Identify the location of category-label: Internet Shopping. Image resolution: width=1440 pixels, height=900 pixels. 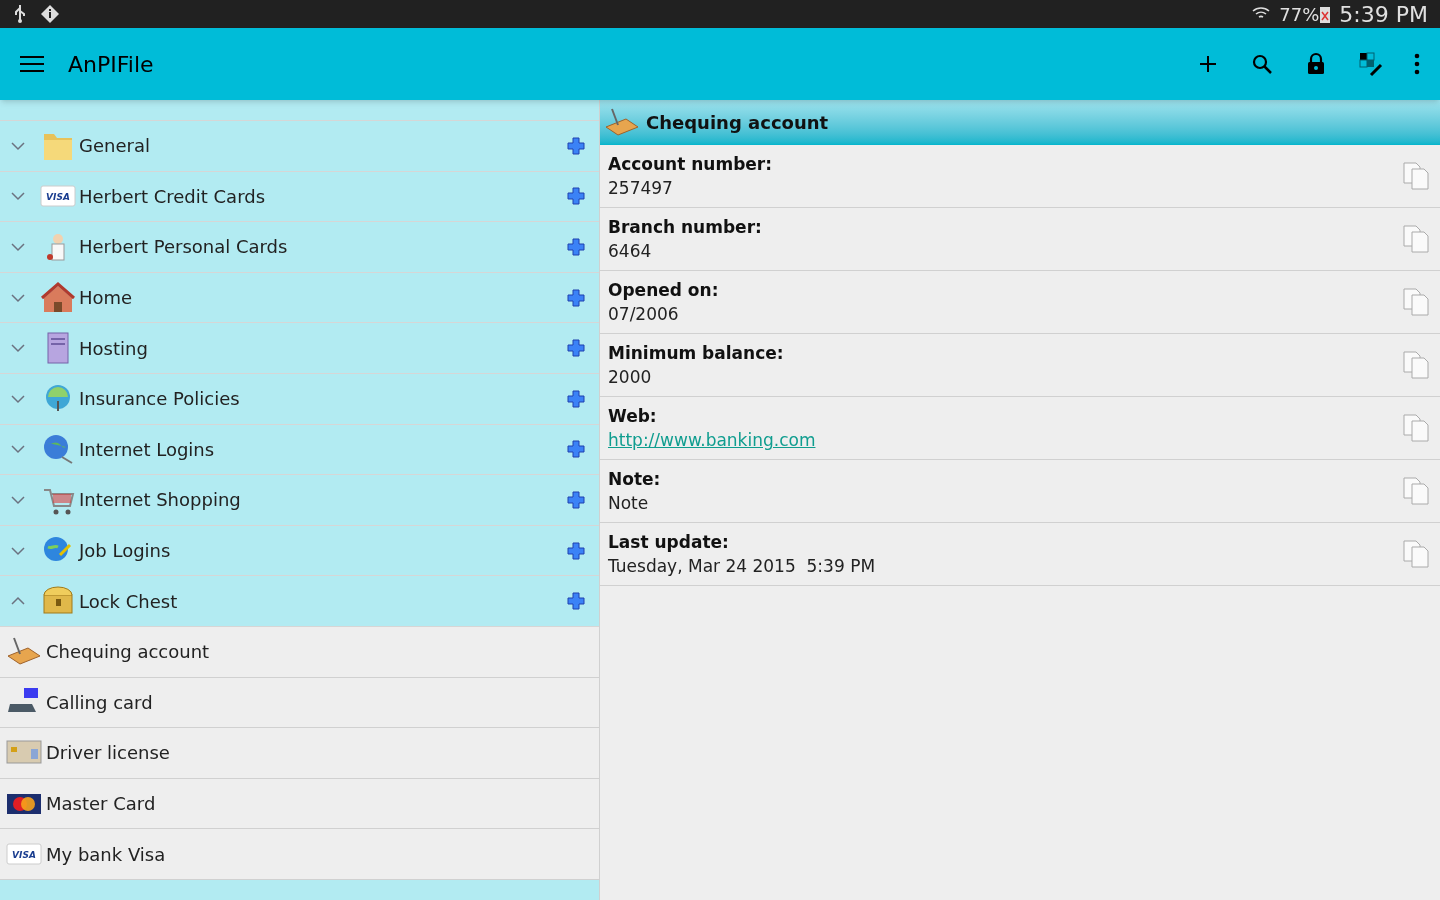
(160, 500).